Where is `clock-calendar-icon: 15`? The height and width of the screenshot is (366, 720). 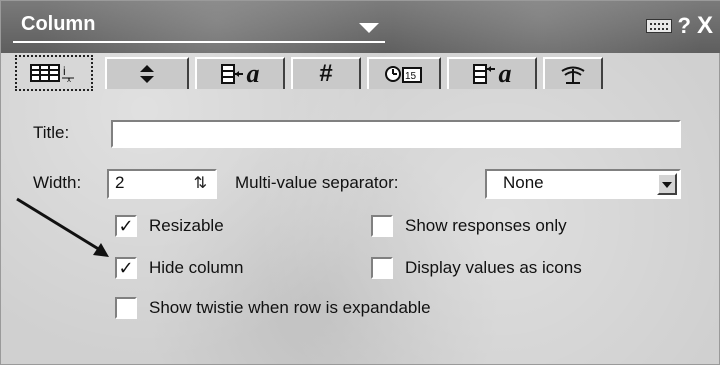
clock-calendar-icon: 15 is located at coordinates (404, 74).